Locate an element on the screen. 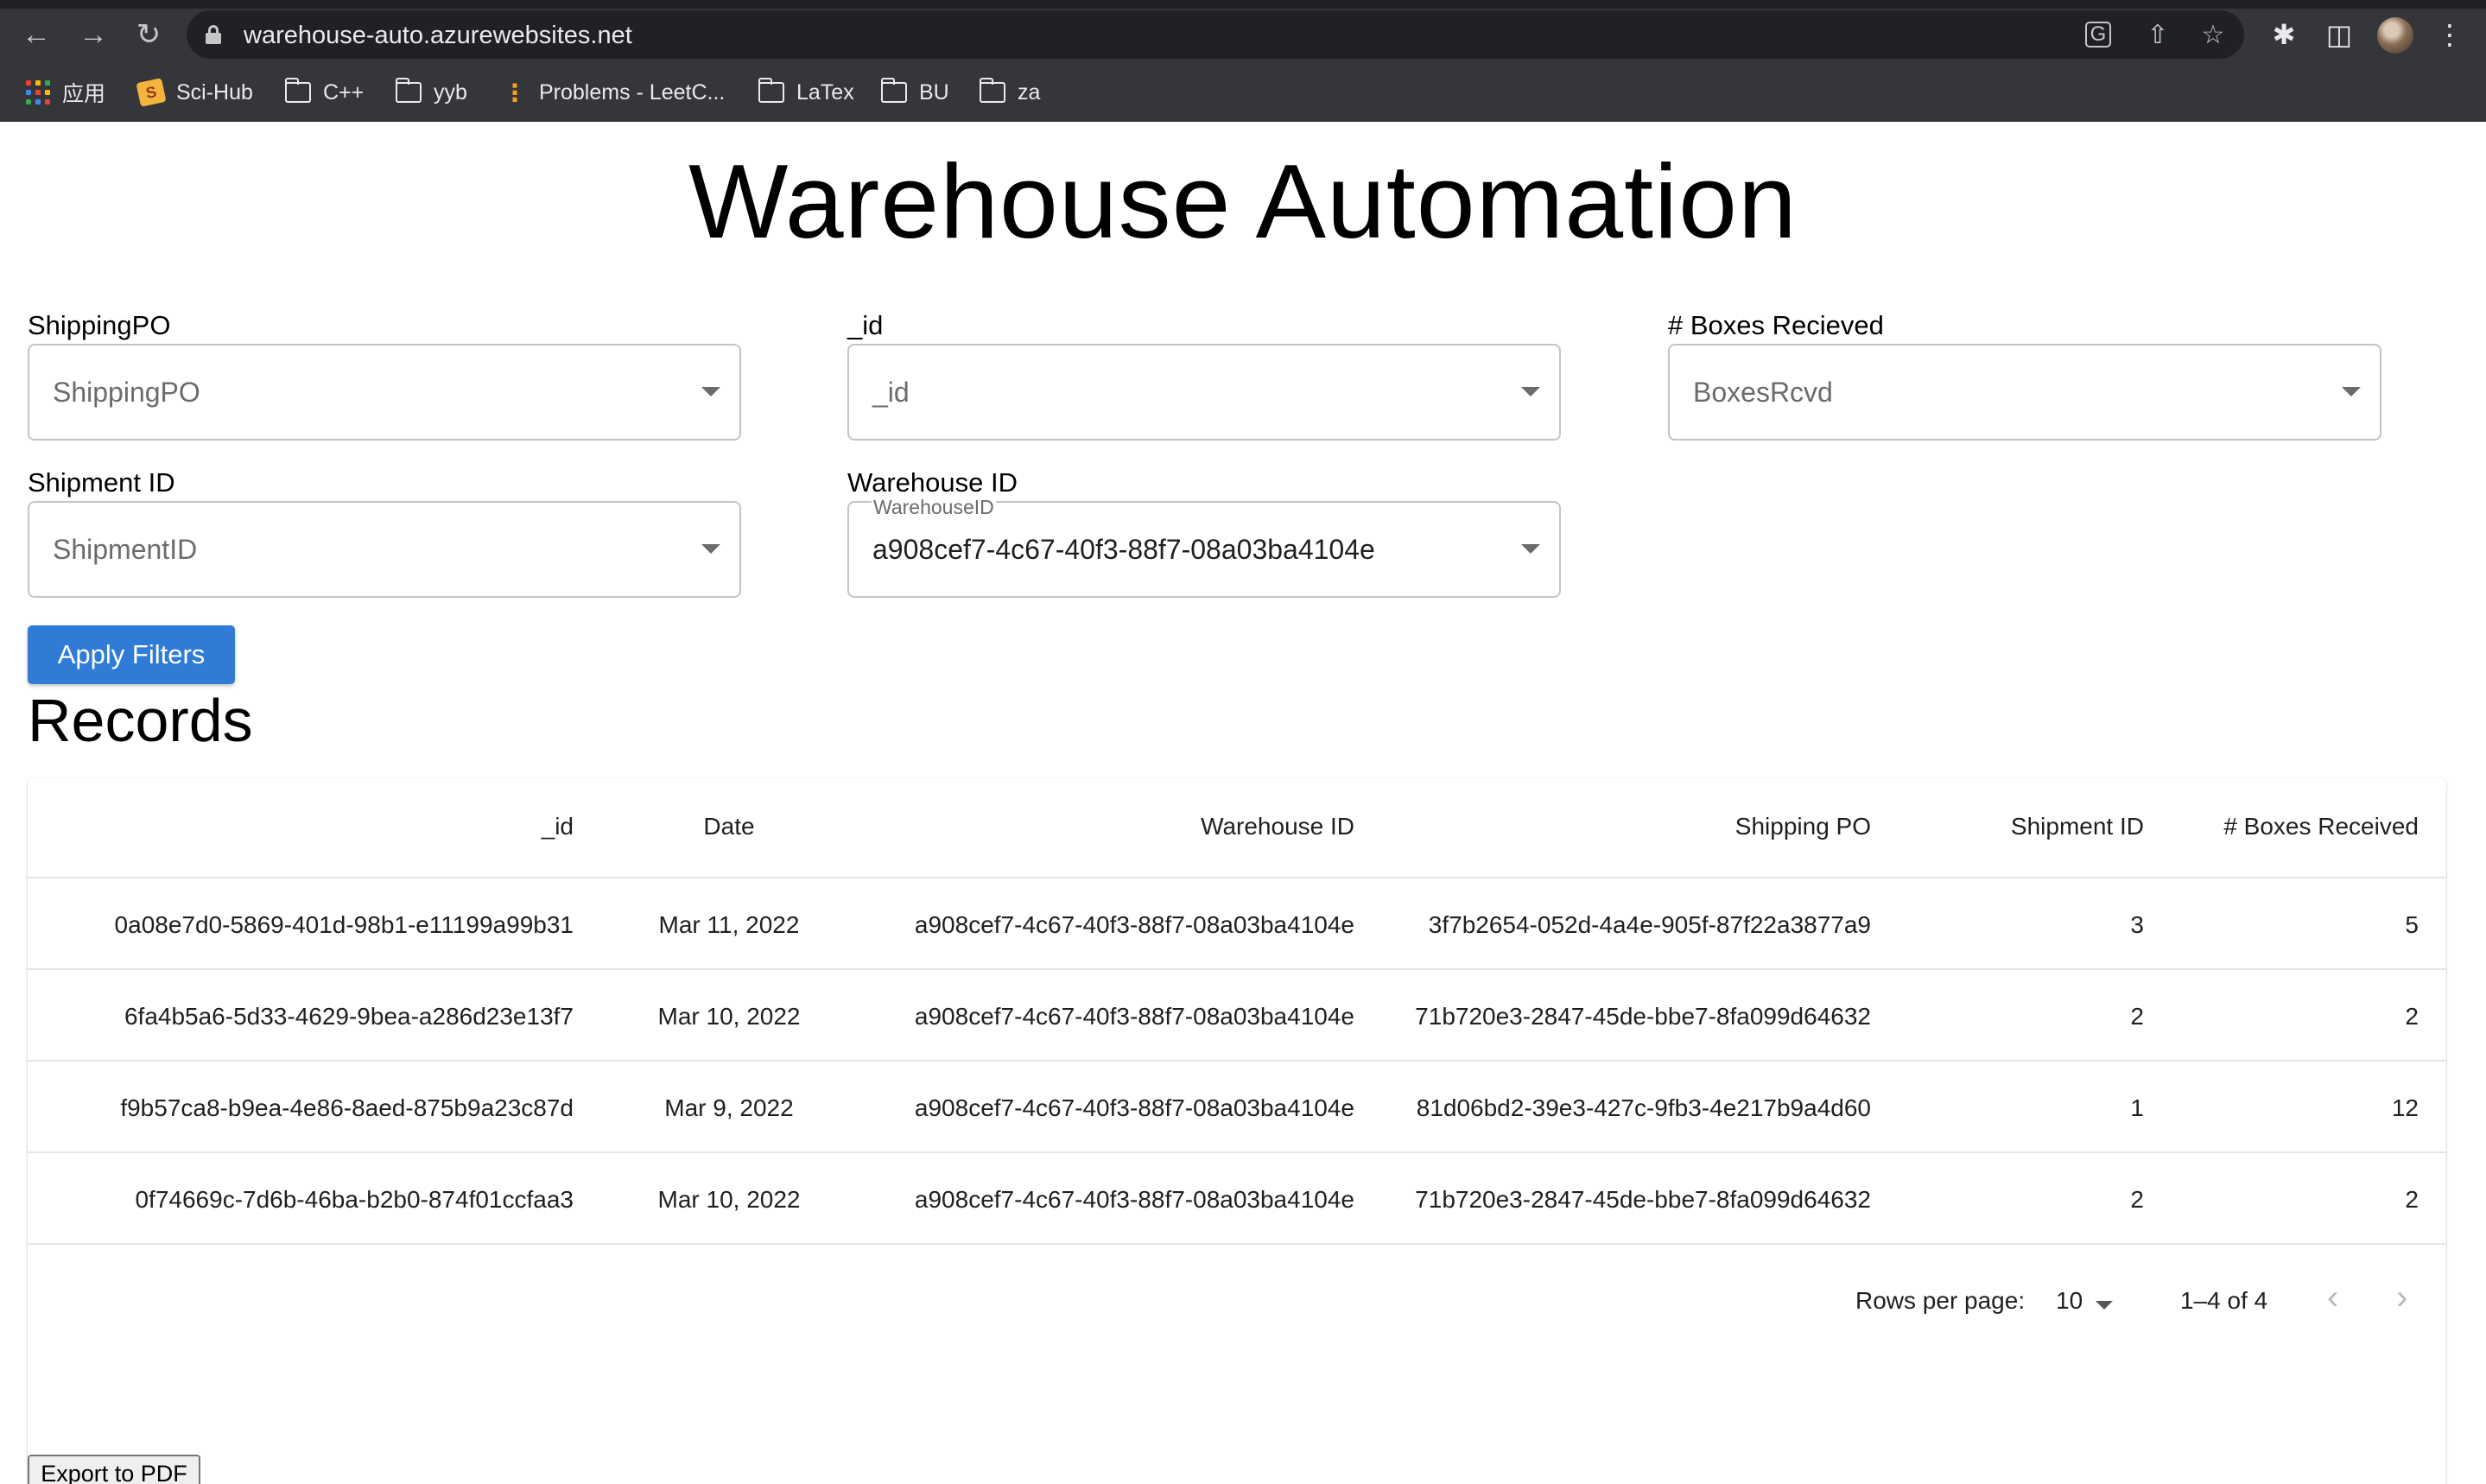 The image size is (2486, 1484). apply-filters-button: Apply Filters is located at coordinates (131, 654).